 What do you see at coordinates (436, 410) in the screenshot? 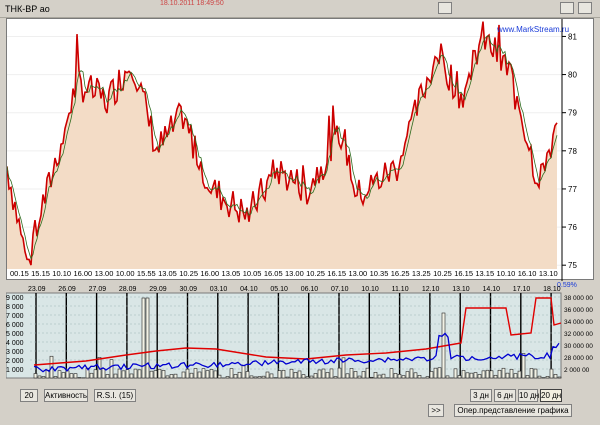
I see `scroll-forward-button: >>` at bounding box center [436, 410].